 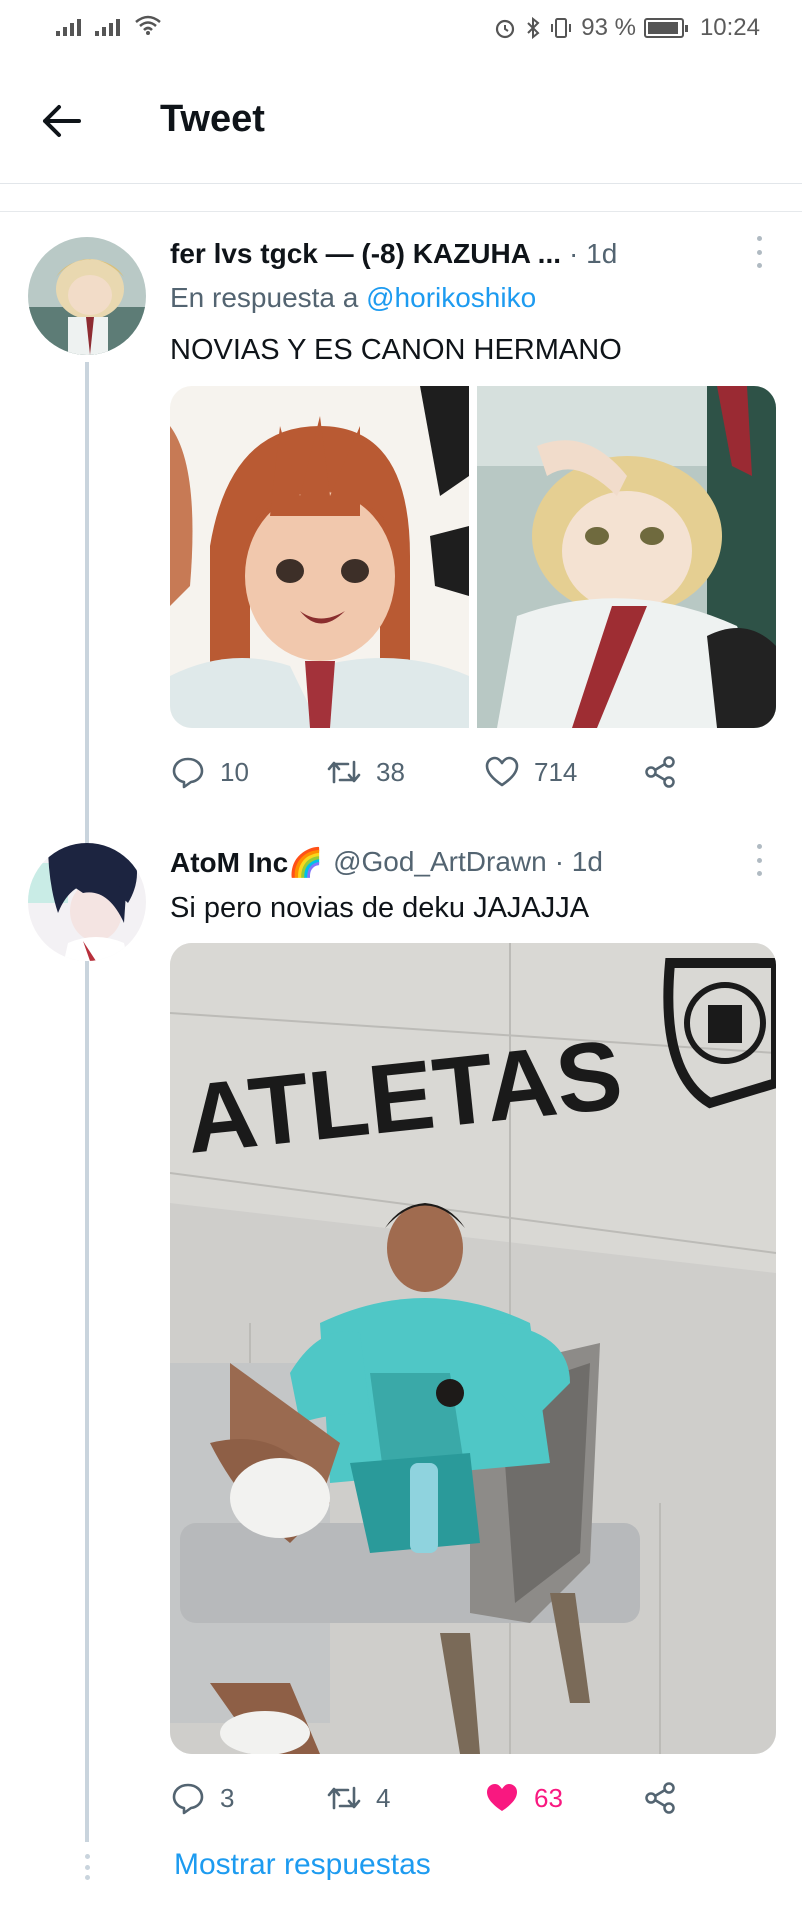 I want to click on thread-continuation-dots, so click(x=87, y=1867).